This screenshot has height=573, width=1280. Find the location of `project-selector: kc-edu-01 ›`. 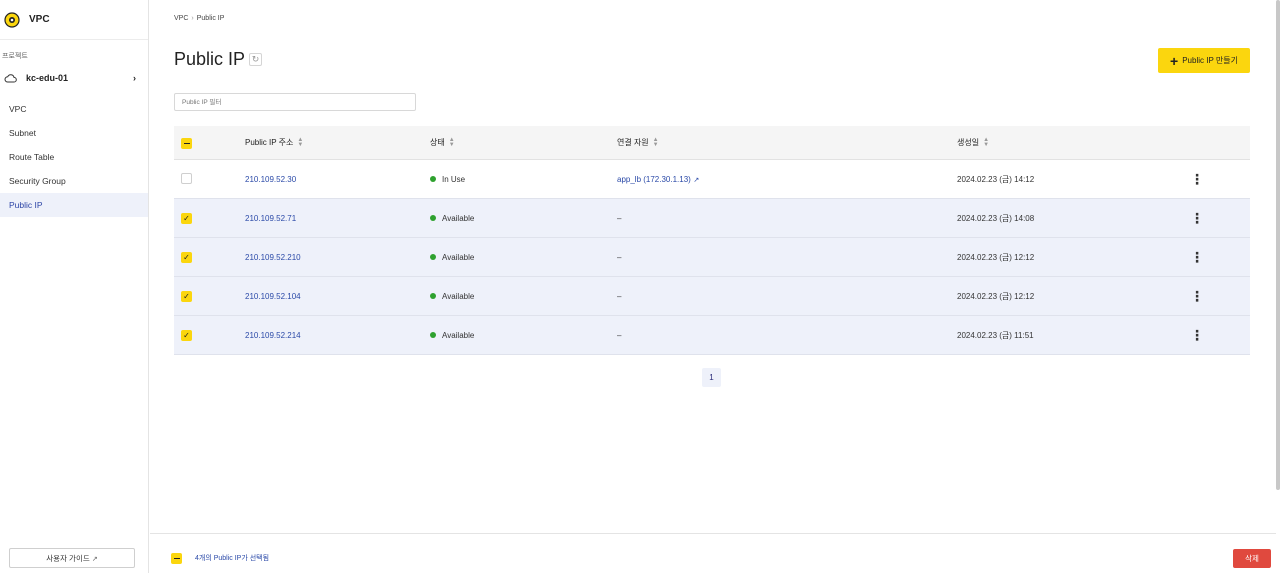

project-selector: kc-edu-01 › is located at coordinates (74, 78).